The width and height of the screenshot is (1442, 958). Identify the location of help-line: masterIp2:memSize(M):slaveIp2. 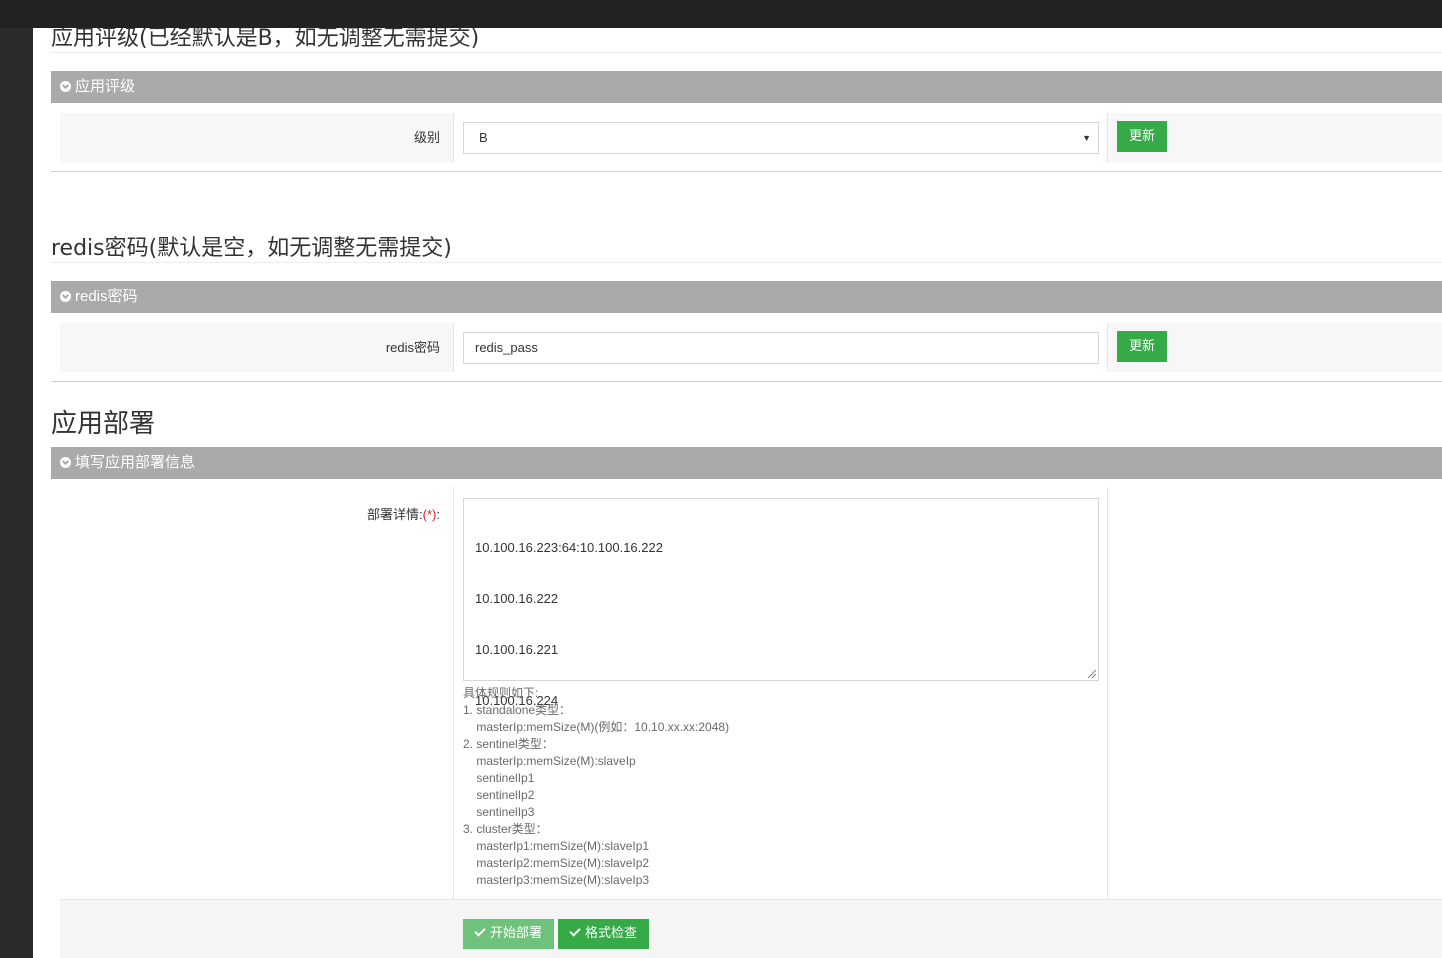
(556, 863).